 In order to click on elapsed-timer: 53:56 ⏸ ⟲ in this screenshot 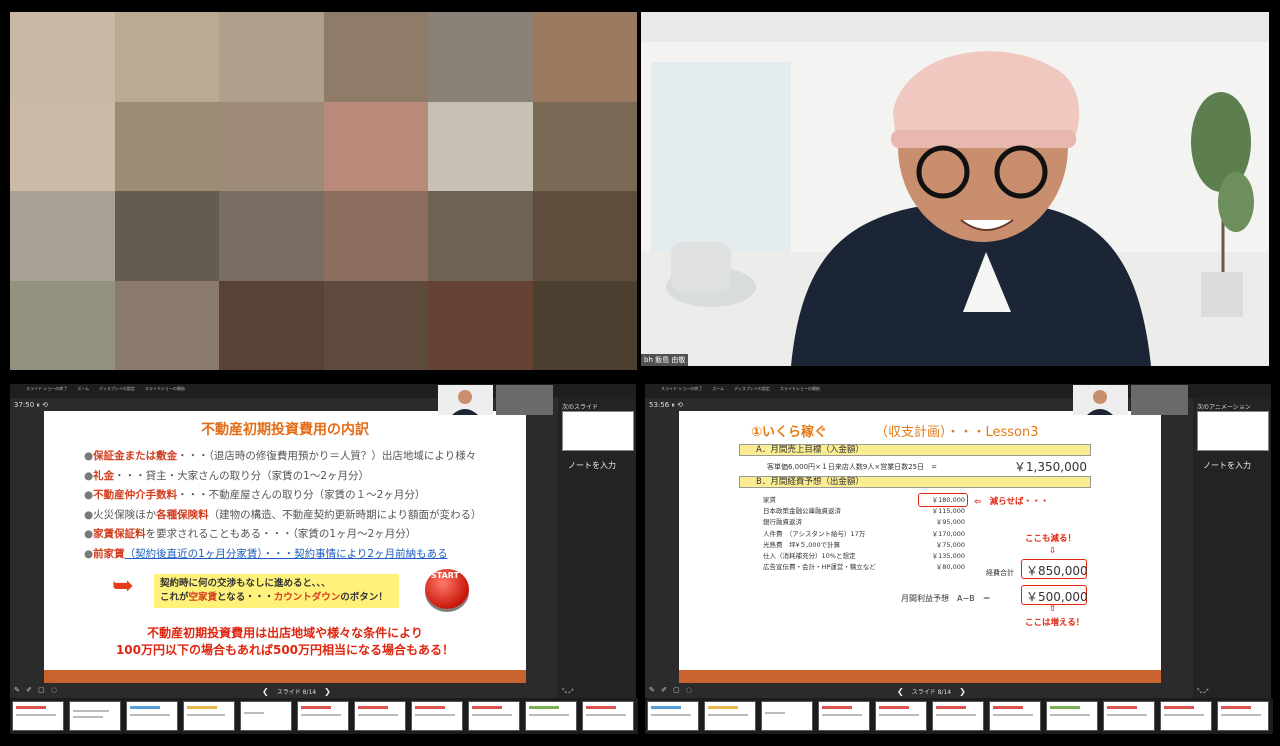, I will do `click(666, 405)`.